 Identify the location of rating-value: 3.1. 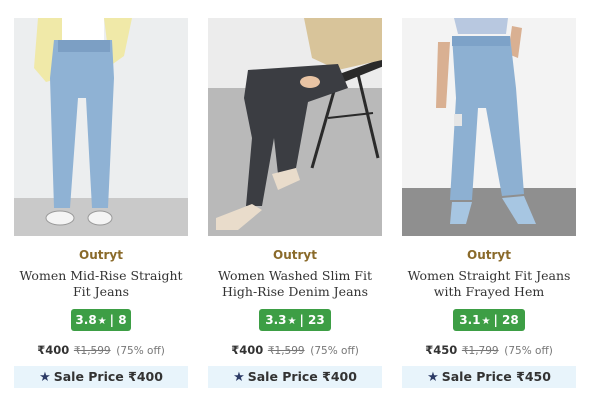
(470, 320).